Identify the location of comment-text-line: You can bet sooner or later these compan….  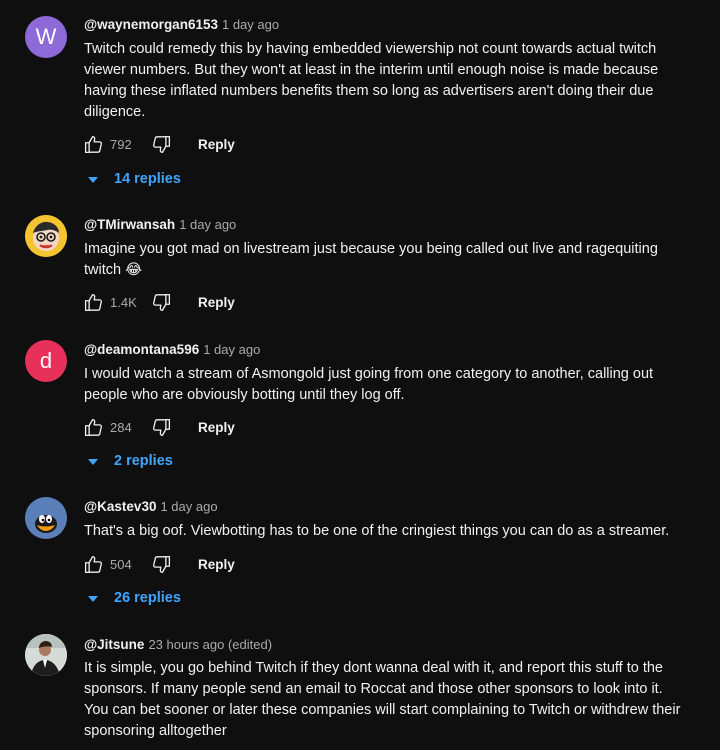
(382, 710).